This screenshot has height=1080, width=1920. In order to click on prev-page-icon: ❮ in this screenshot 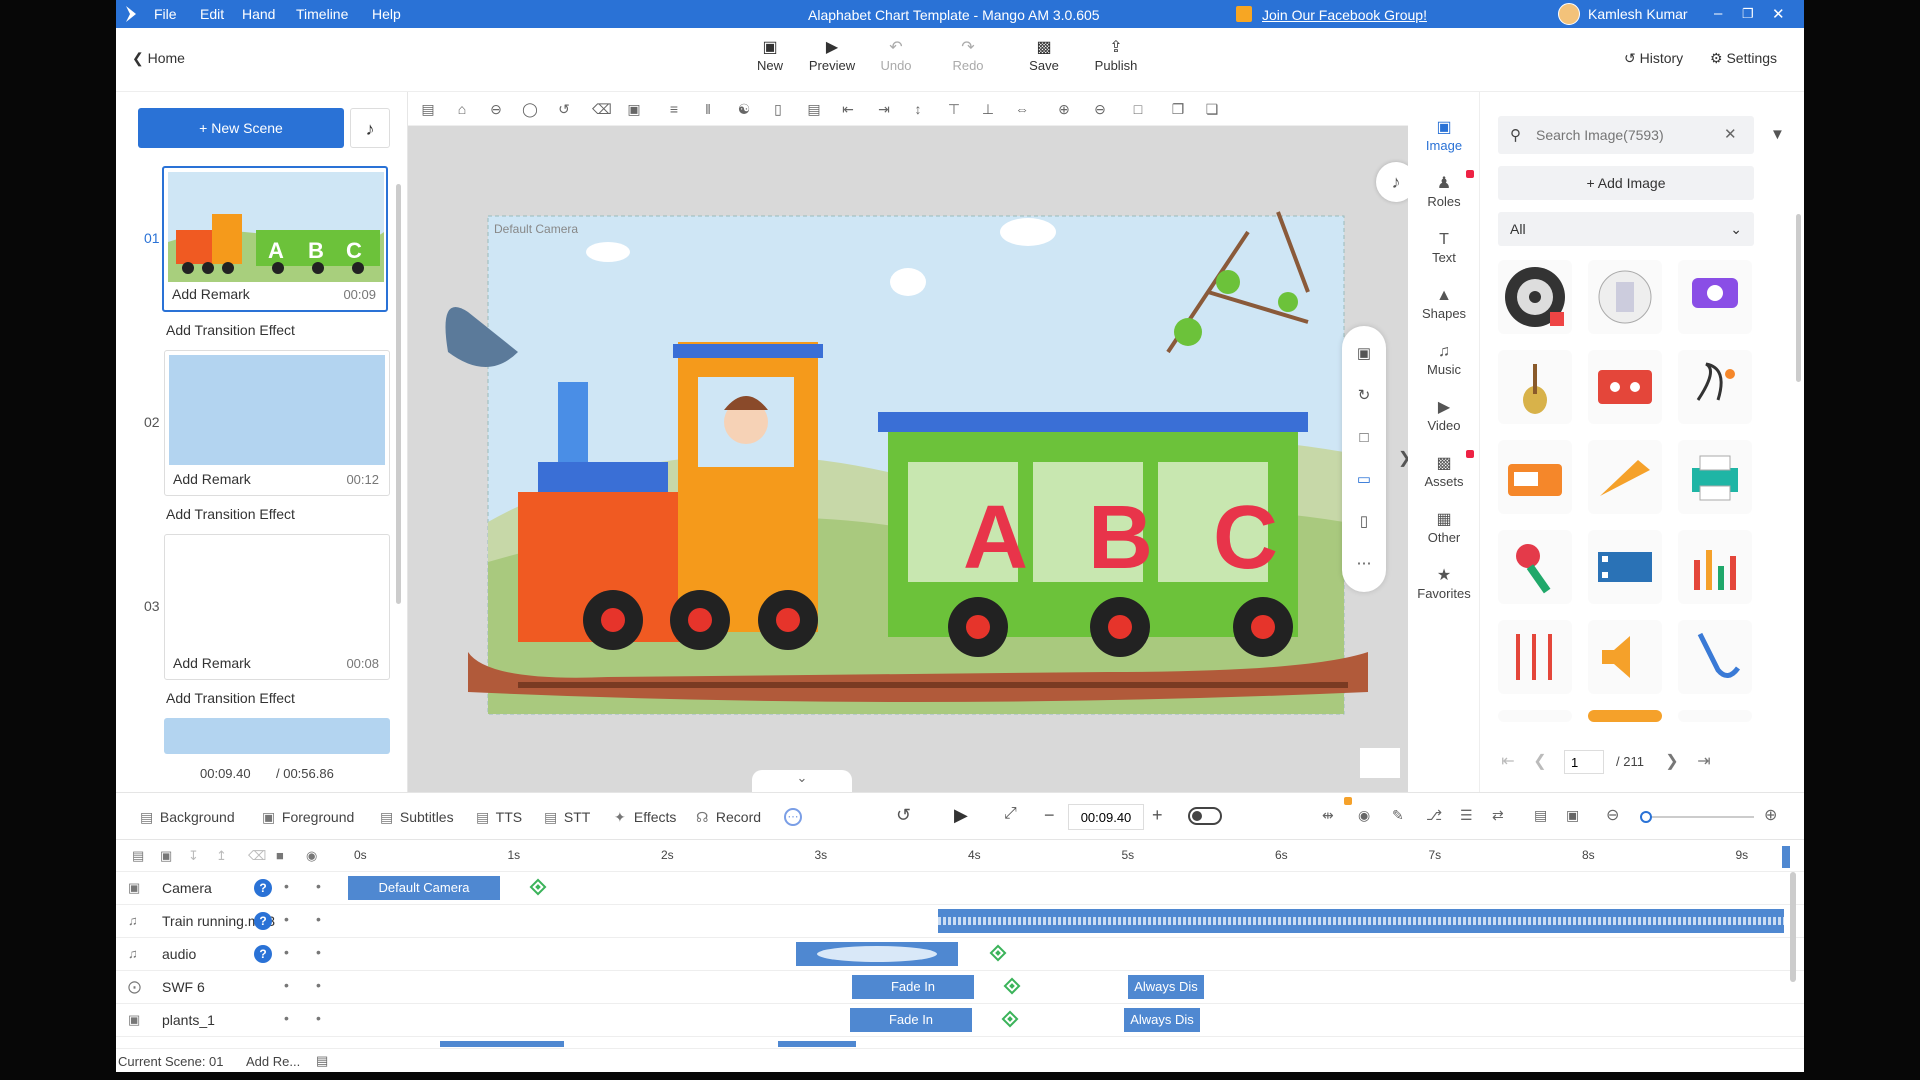, I will do `click(1540, 762)`.